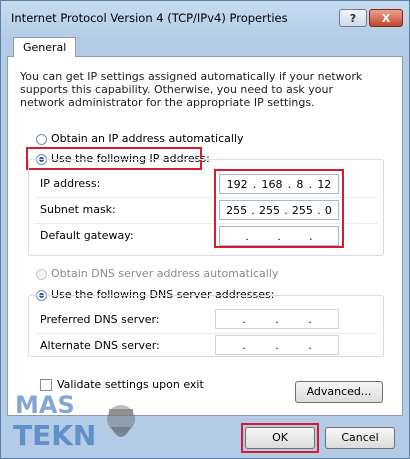 This screenshot has width=410, height=459. What do you see at coordinates (41, 139) in the screenshot?
I see `ip-auto-radio` at bounding box center [41, 139].